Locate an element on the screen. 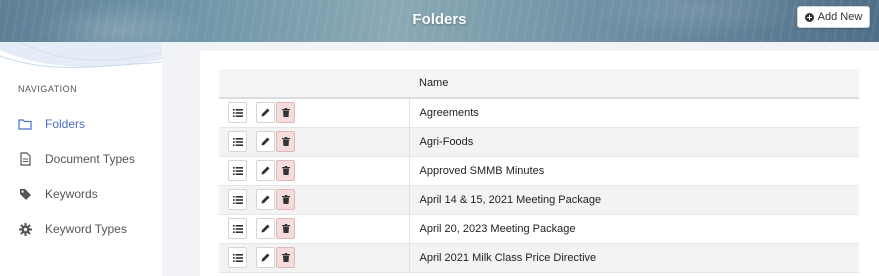 The width and height of the screenshot is (879, 276). folder-name-cell: April 20, 2023 Meeting Package is located at coordinates (634, 228).